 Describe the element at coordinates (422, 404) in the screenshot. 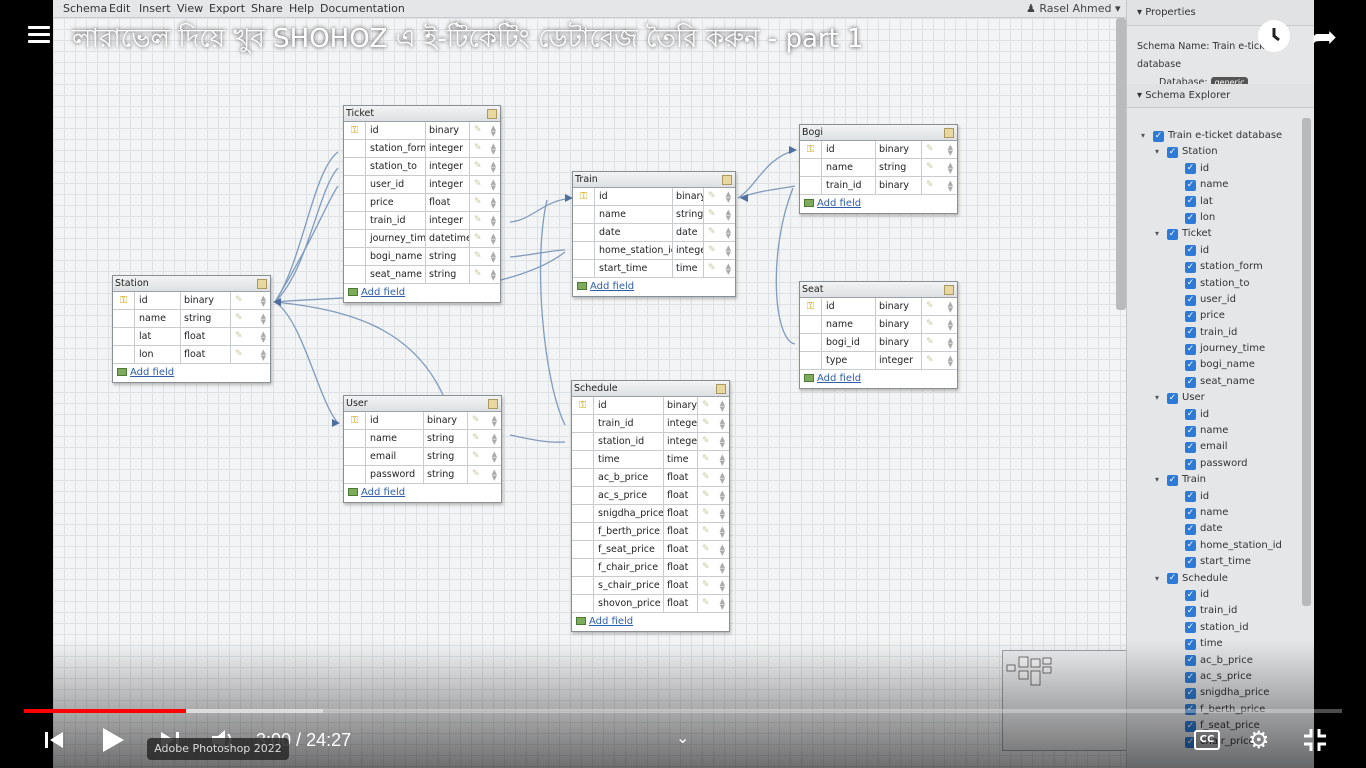

I see `table-header: User` at that location.